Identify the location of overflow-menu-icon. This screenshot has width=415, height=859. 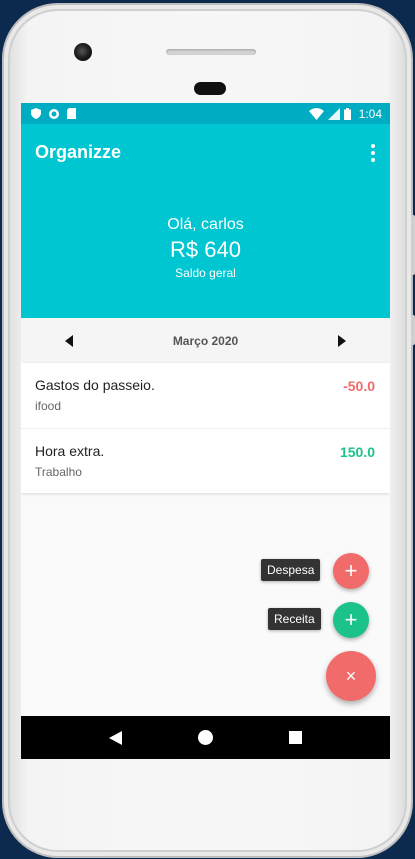
(373, 153).